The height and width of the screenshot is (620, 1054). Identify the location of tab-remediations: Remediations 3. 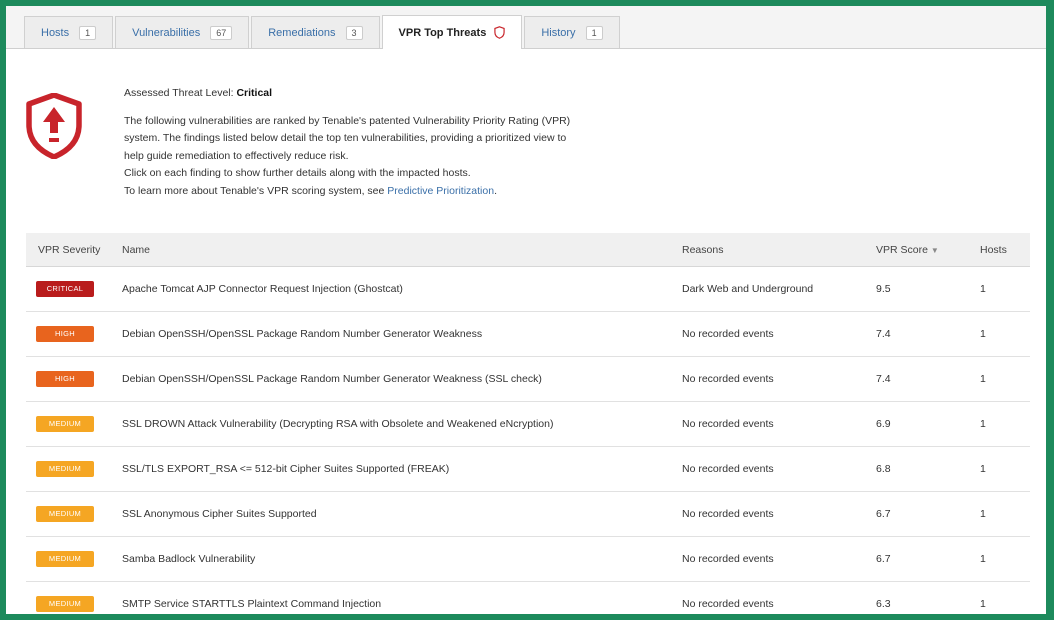
(315, 32).